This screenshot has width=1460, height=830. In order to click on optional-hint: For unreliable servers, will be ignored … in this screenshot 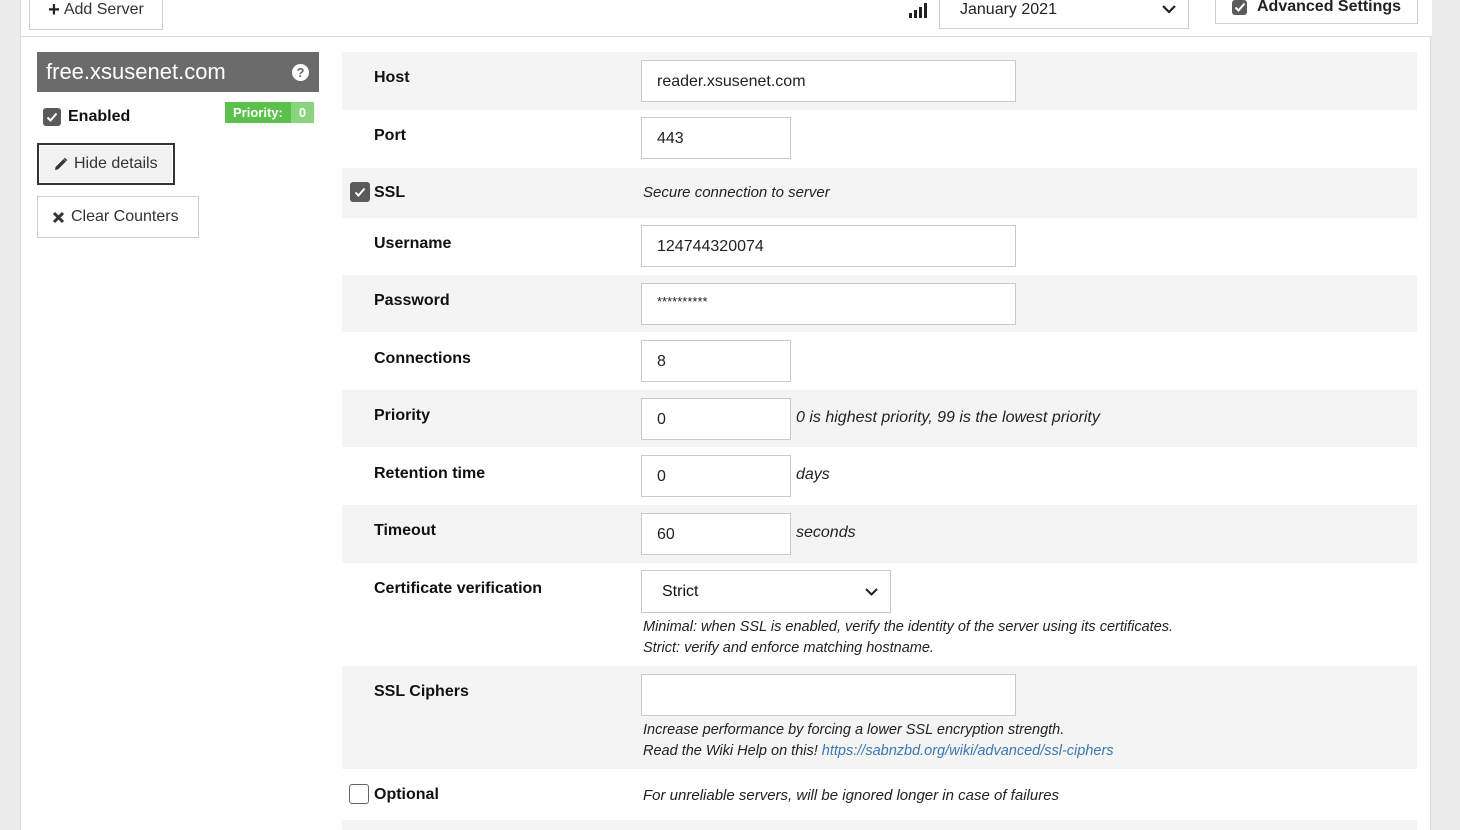, I will do `click(851, 795)`.